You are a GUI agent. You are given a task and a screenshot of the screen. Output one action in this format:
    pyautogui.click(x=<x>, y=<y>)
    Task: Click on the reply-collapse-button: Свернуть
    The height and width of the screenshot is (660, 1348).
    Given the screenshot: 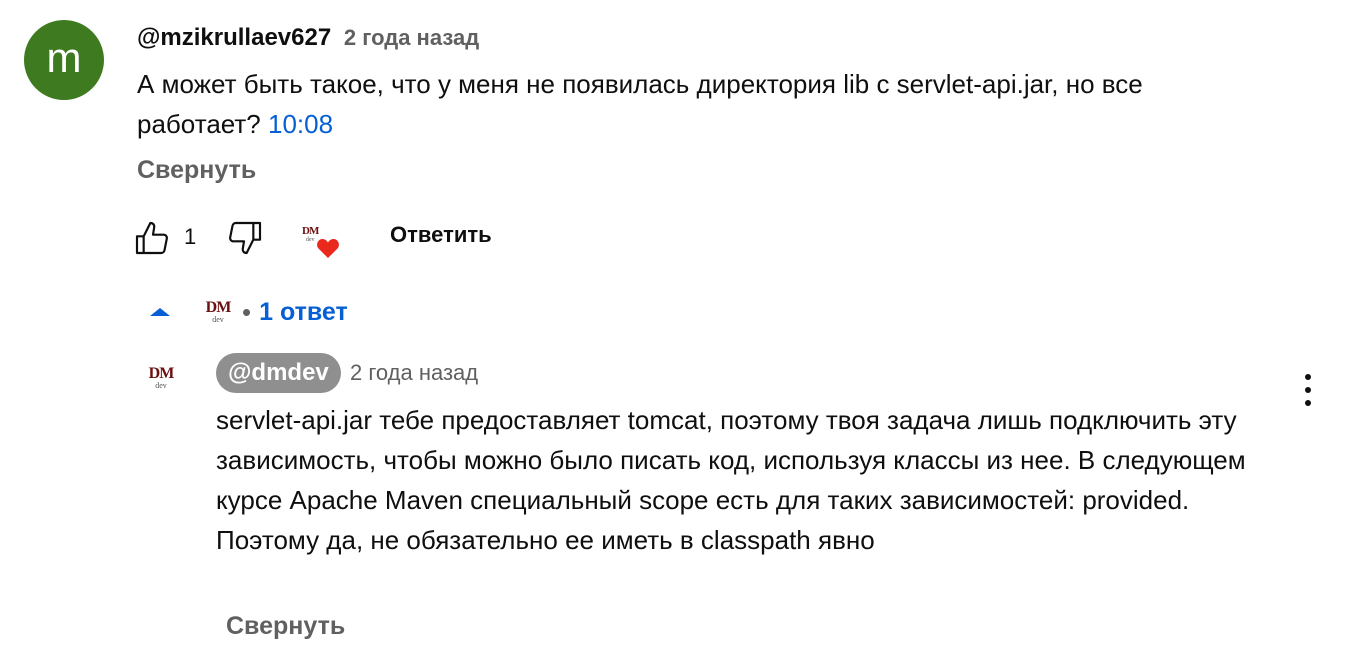 What is the action you would take?
    pyautogui.click(x=285, y=626)
    